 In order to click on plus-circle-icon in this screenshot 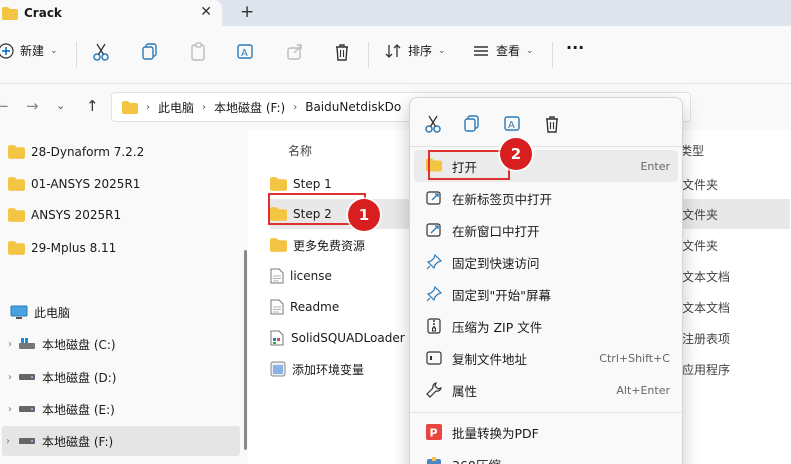, I will do `click(7, 50)`.